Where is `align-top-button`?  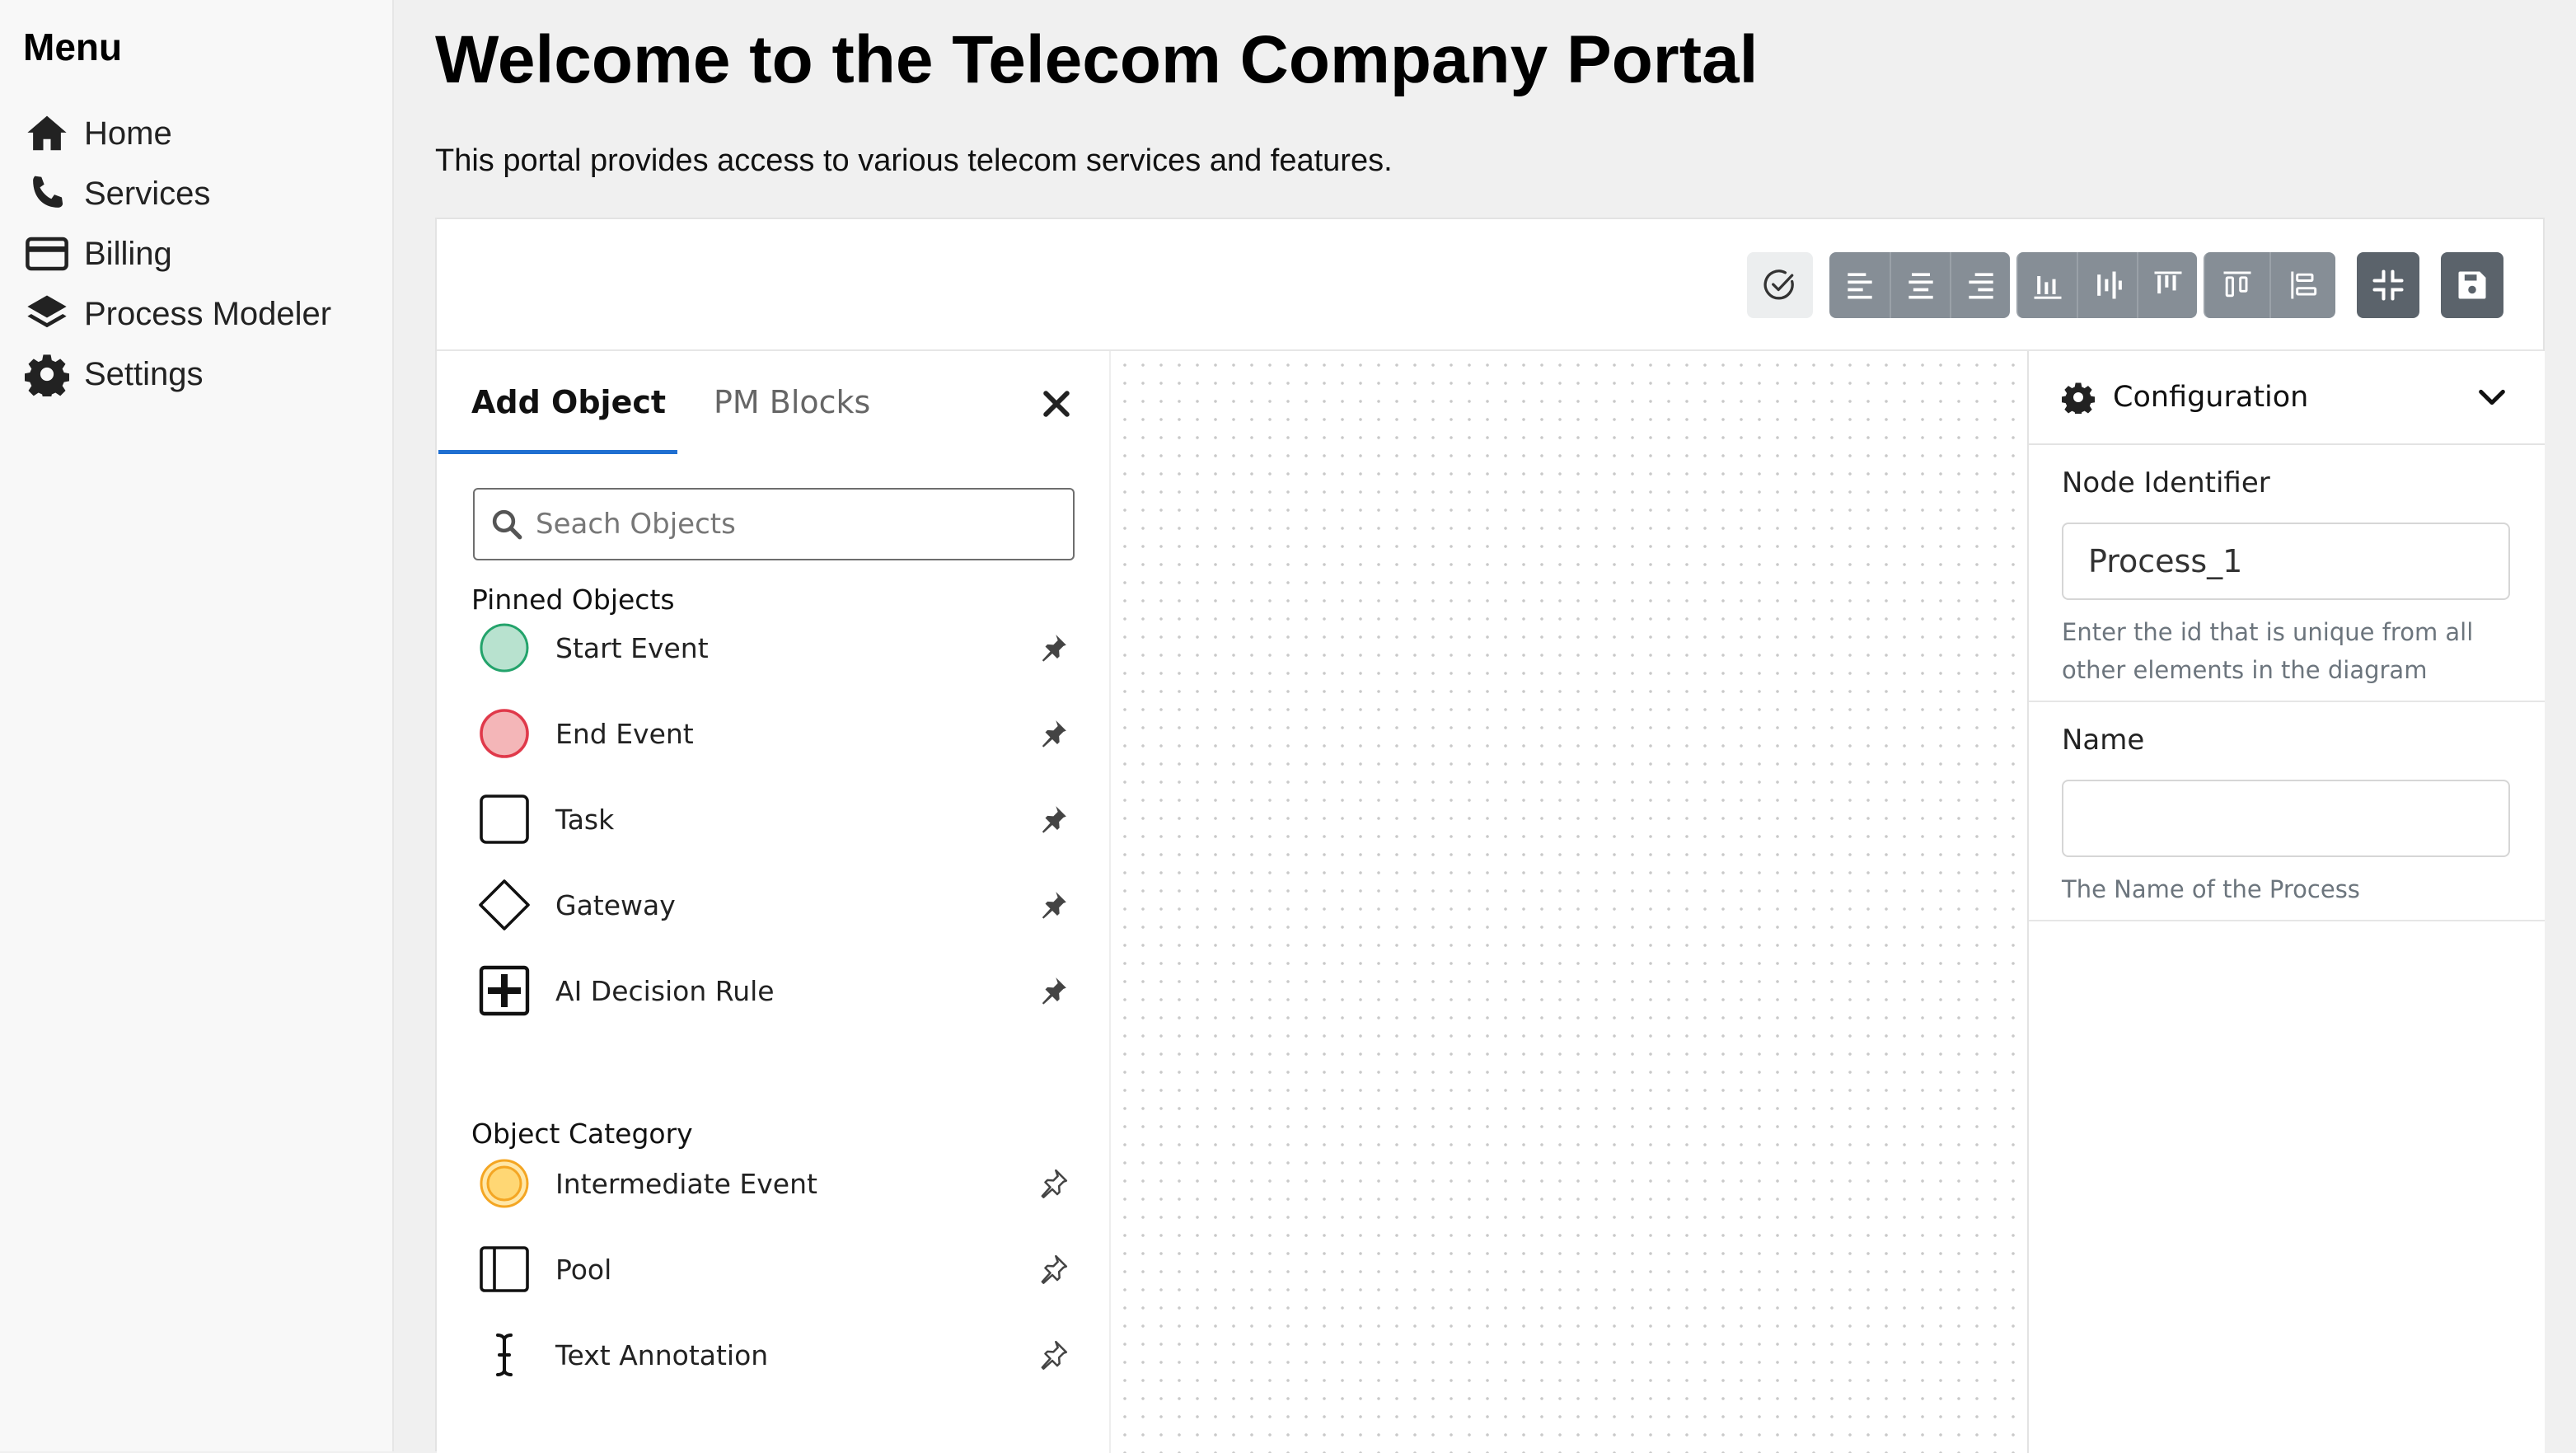 align-top-button is located at coordinates (2167, 285).